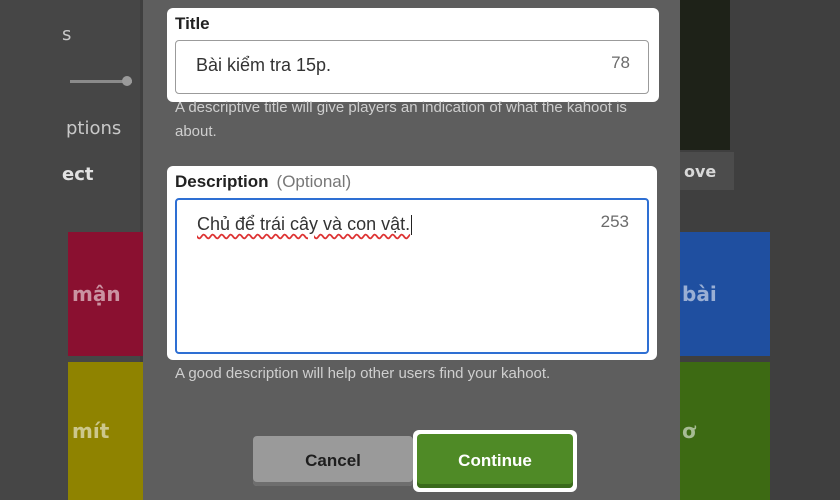  Describe the element at coordinates (412, 225) in the screenshot. I see `text-caret` at that location.